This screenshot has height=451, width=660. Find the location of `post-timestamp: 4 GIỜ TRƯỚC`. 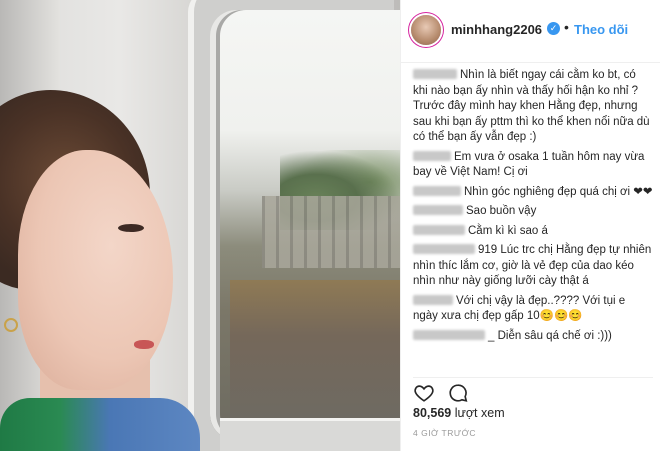

post-timestamp: 4 GIỜ TRƯỚC is located at coordinates (445, 433).